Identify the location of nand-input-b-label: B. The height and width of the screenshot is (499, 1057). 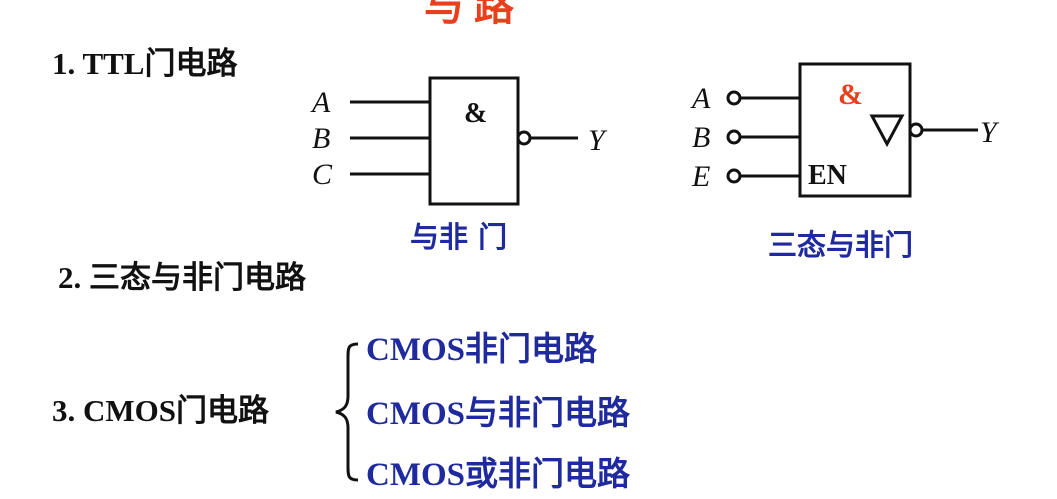
(321, 138).